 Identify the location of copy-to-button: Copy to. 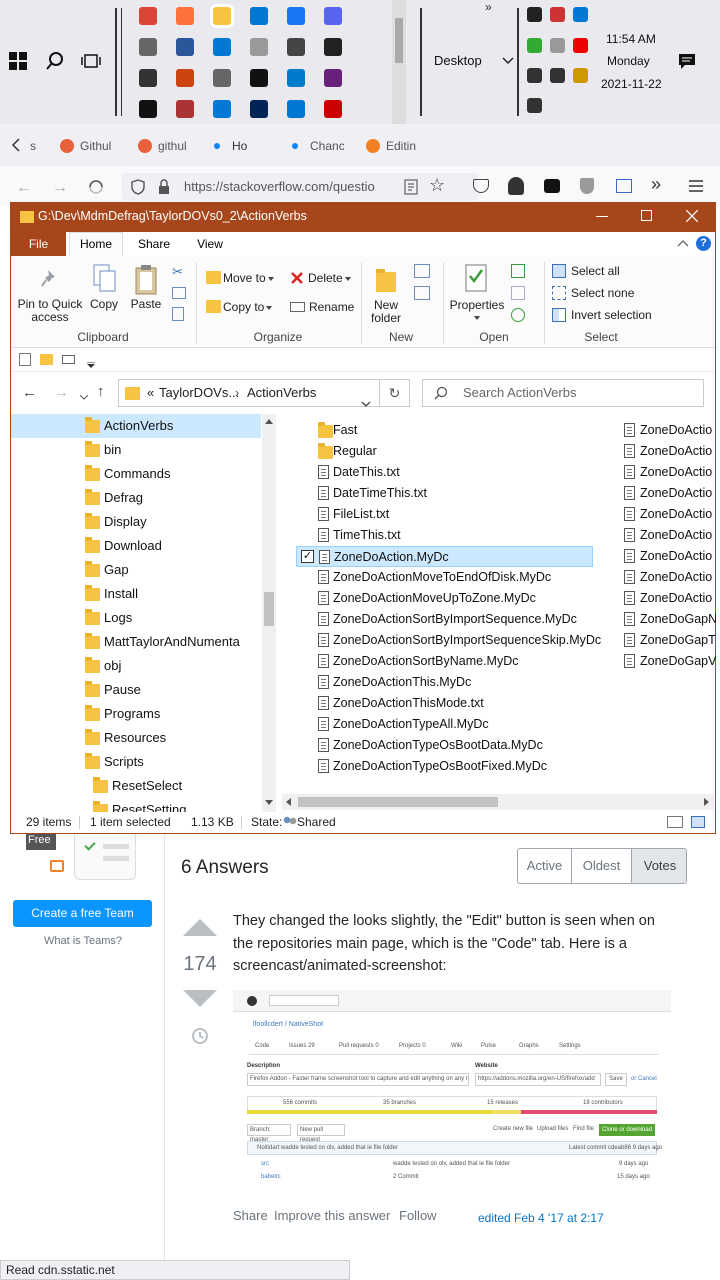
(243, 307).